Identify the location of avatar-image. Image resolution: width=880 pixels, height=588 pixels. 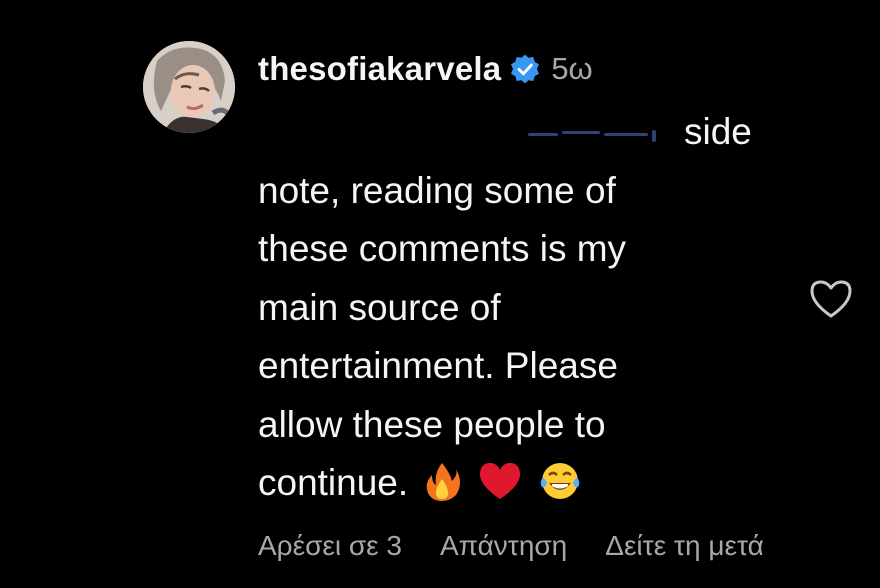
(189, 87).